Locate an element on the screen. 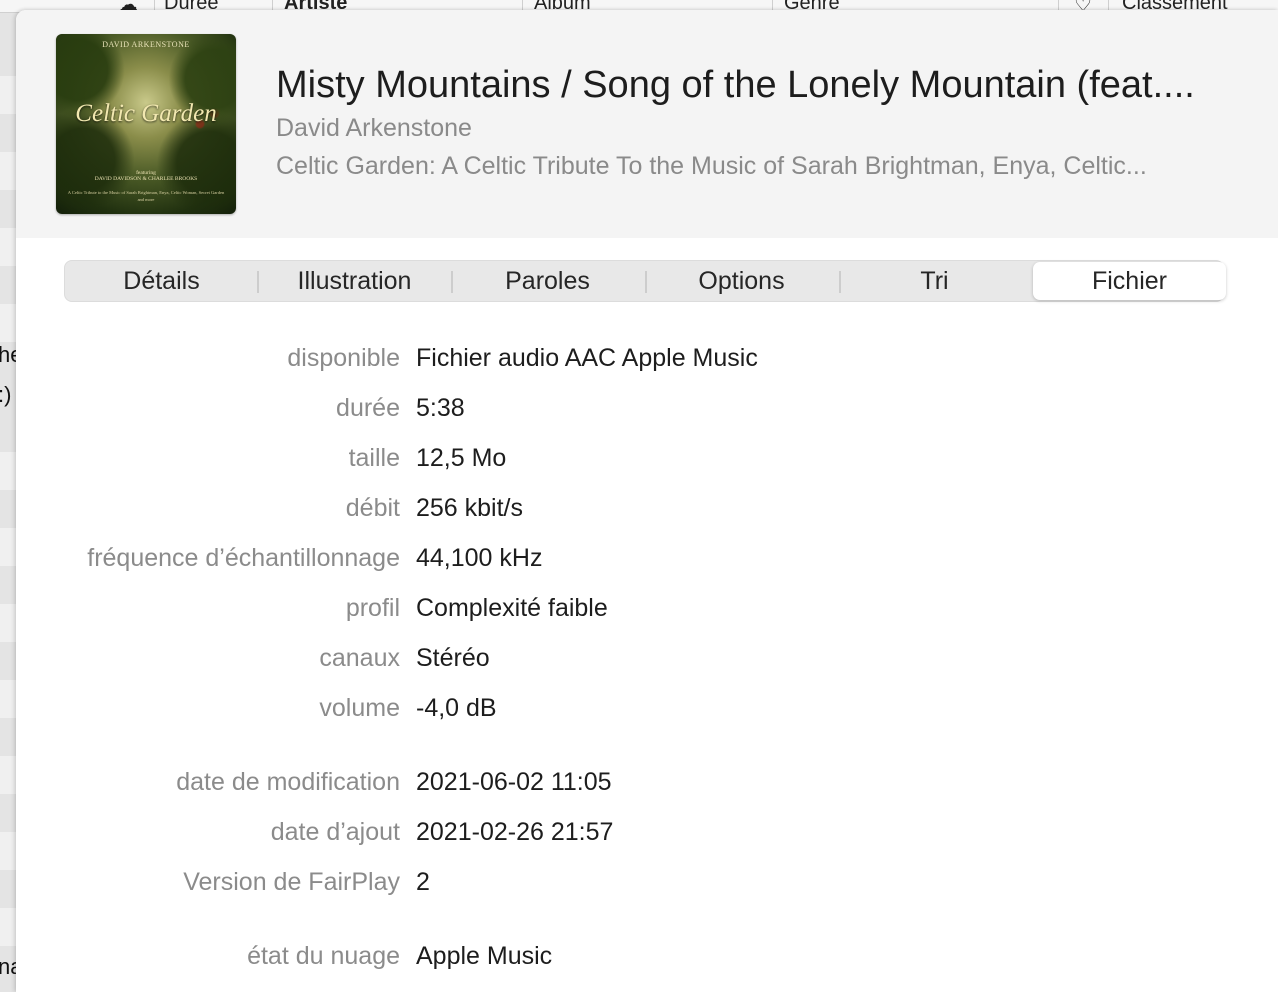 The width and height of the screenshot is (1278, 992). info-label: état du nuage is located at coordinates (323, 956).